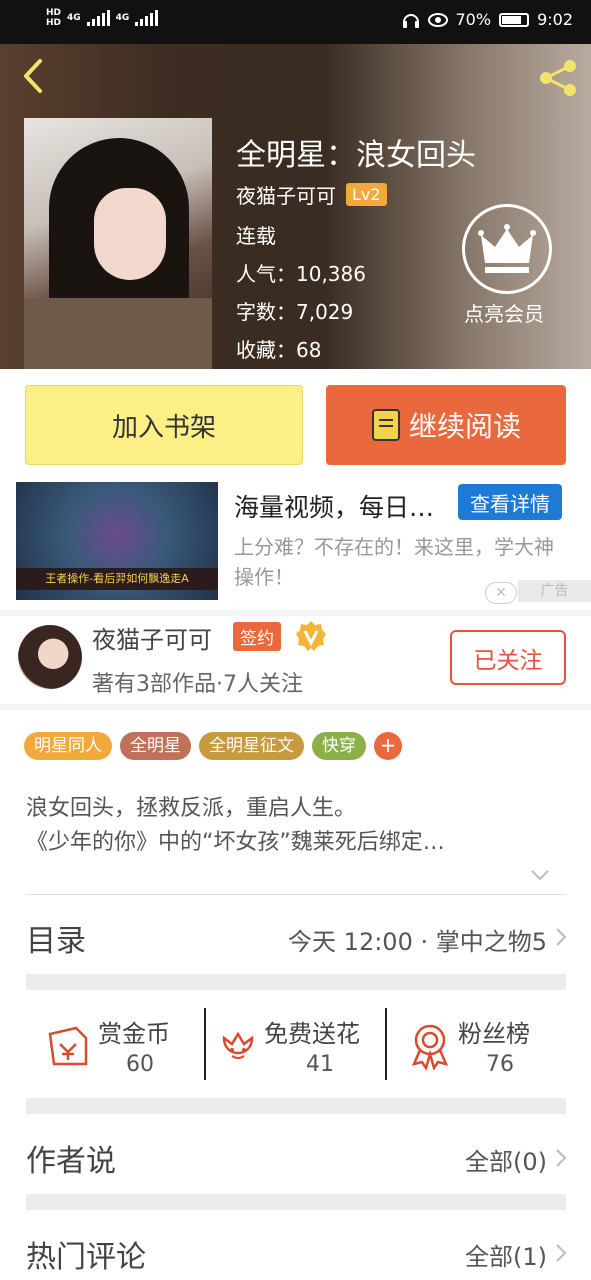 The height and width of the screenshot is (1280, 591). I want to click on book-cover, so click(118, 243).